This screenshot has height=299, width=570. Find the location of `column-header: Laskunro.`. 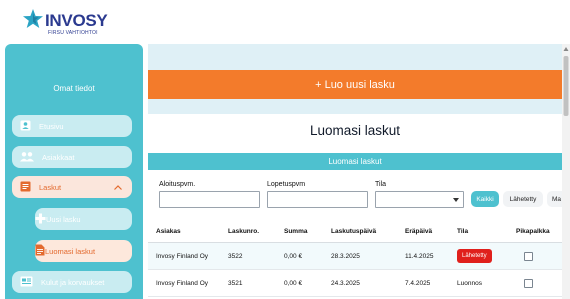

column-header: Laskunro. is located at coordinates (244, 231).